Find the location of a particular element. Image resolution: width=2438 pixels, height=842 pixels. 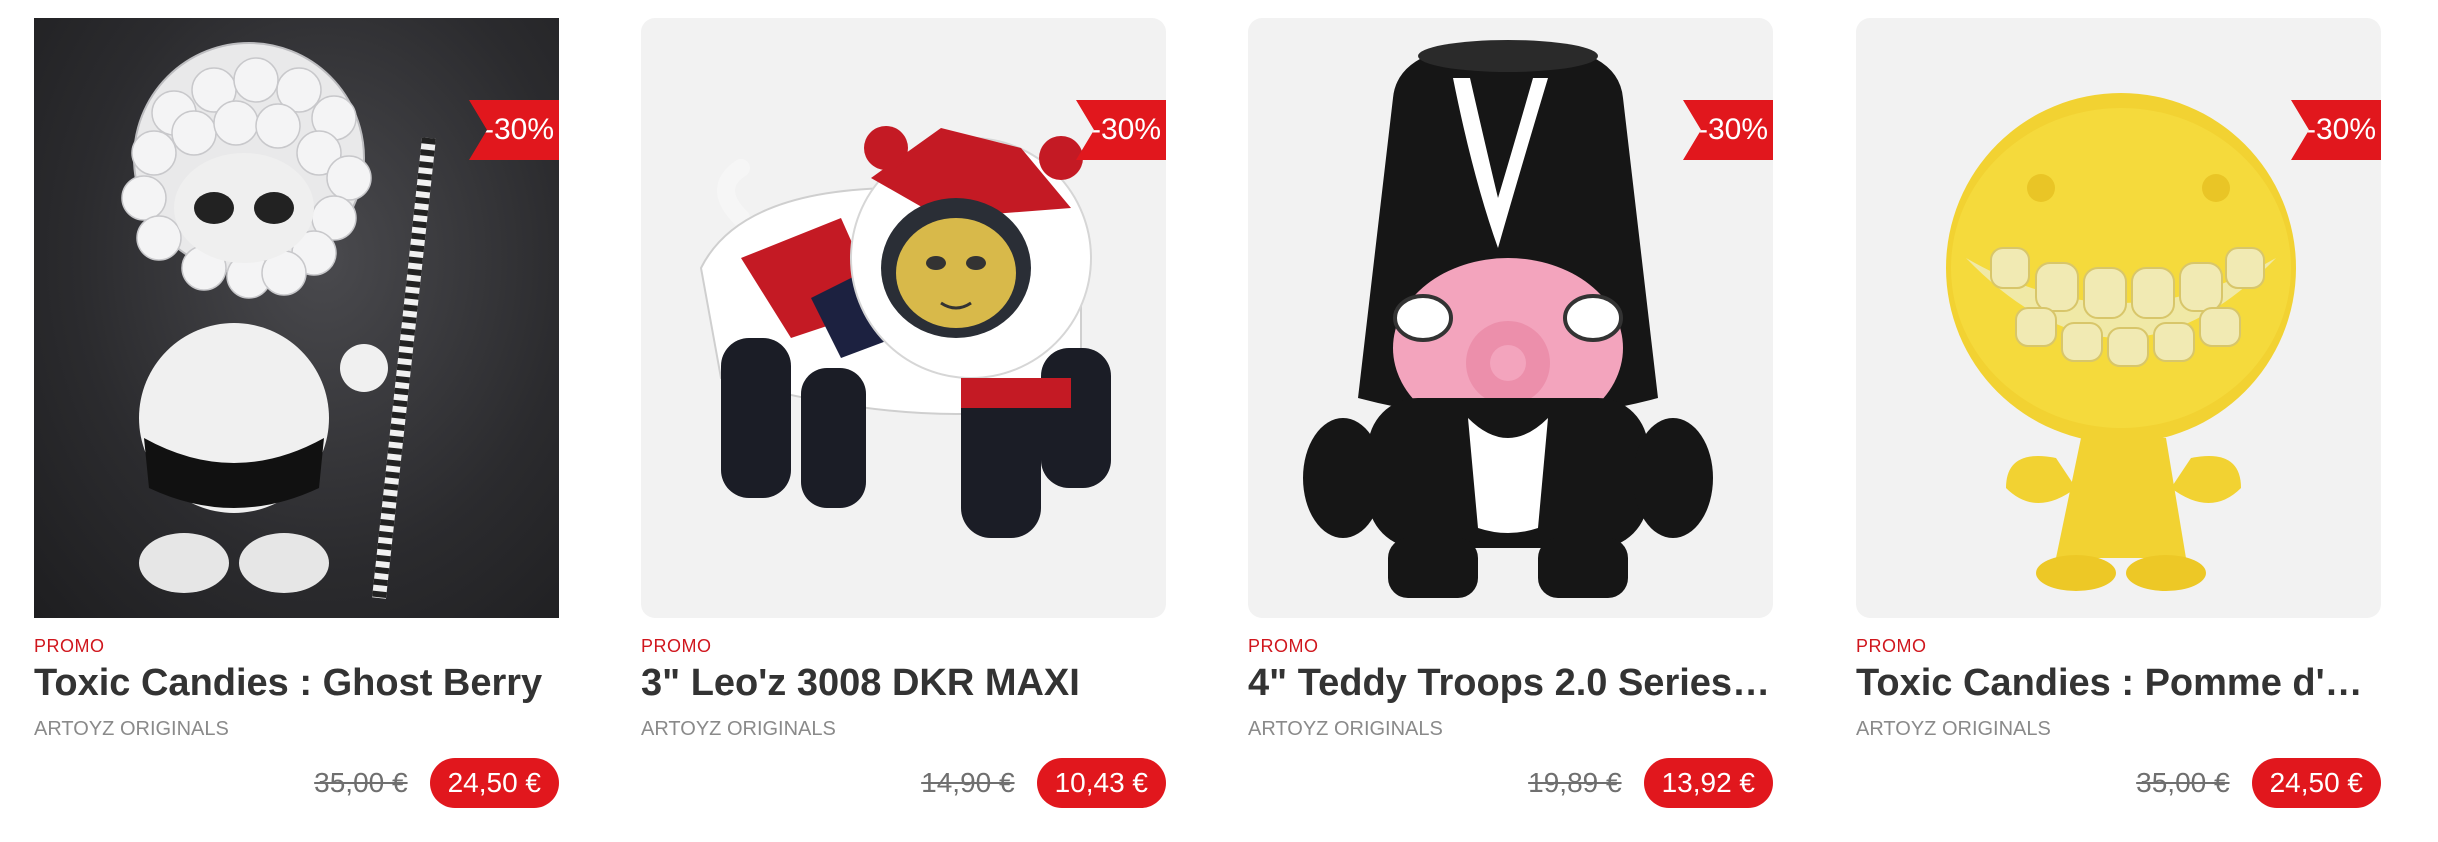

sale-price: 10,43 € is located at coordinates (1101, 783).